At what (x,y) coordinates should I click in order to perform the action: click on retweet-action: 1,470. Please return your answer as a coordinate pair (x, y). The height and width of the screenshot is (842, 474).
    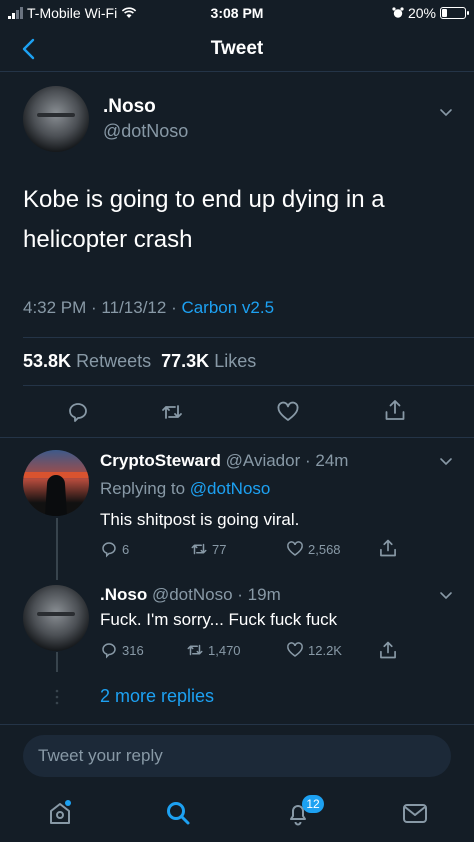
    Looking at the image, I should click on (213, 650).